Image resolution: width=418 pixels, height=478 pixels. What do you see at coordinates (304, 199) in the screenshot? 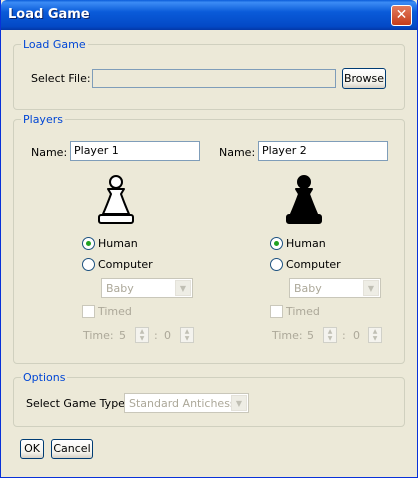
I see `black-pawn-icon` at bounding box center [304, 199].